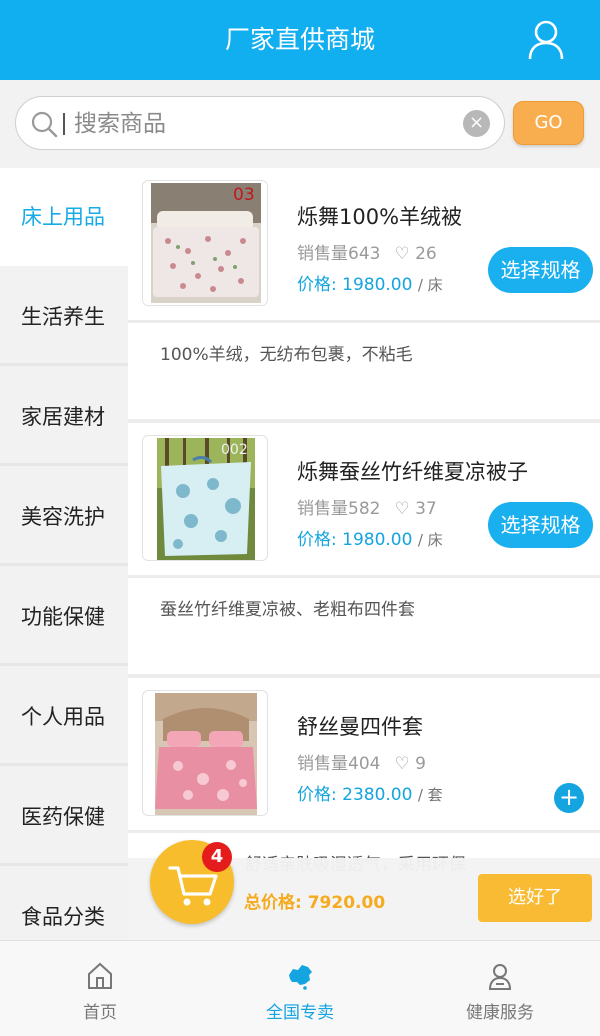  What do you see at coordinates (420, 764) in the screenshot?
I see `like-count: 9` at bounding box center [420, 764].